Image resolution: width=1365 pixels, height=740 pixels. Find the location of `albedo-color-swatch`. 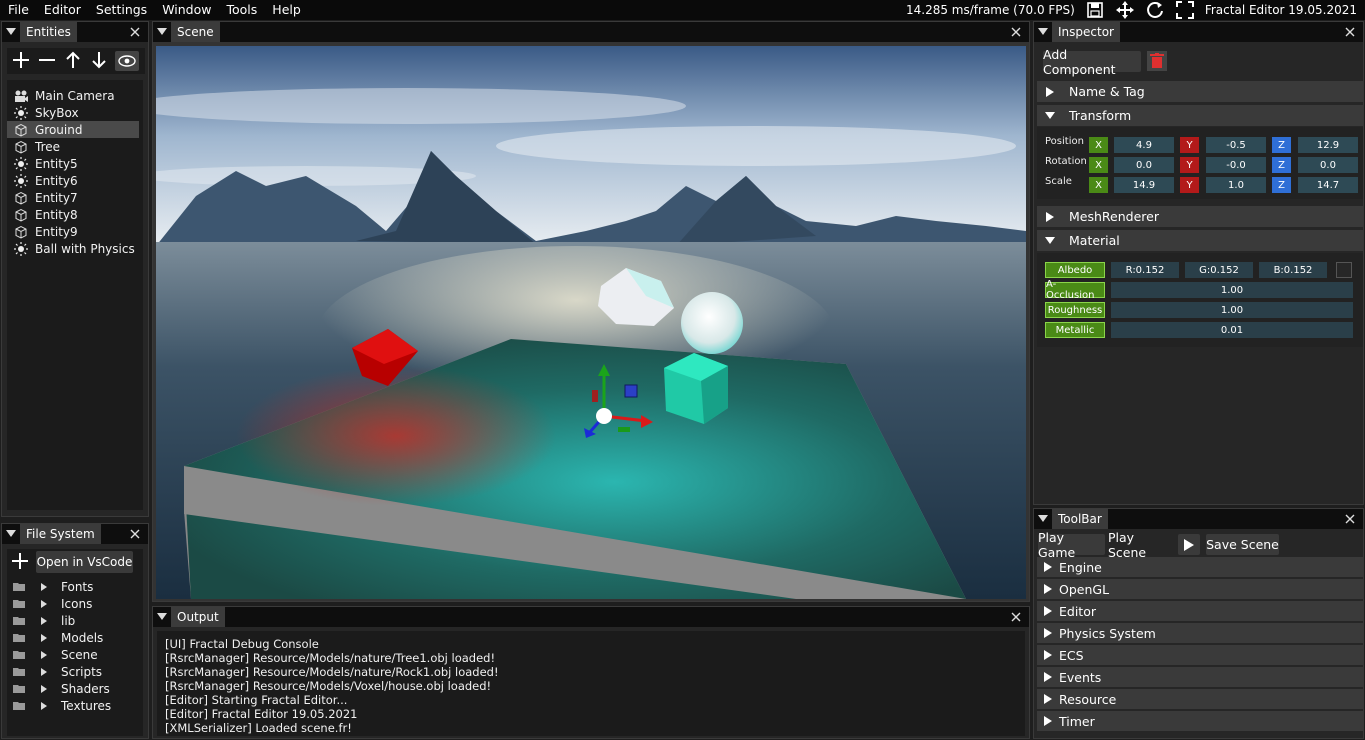

albedo-color-swatch is located at coordinates (1344, 270).